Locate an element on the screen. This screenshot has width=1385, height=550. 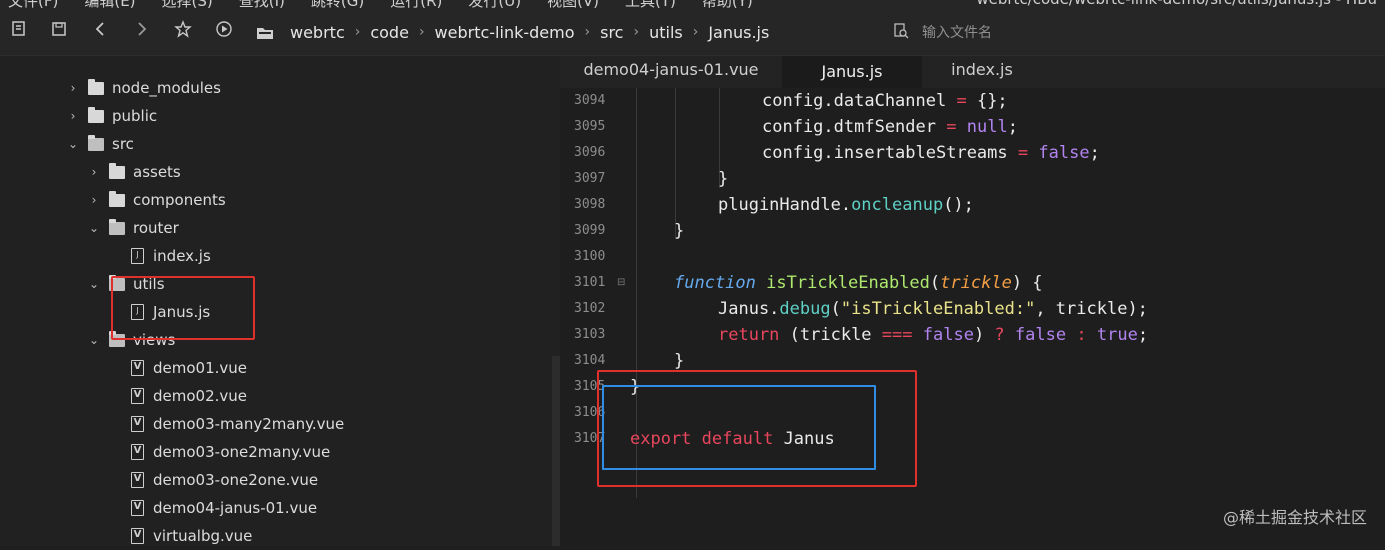
tree-item-label: demo03-many2many.vue is located at coordinates (248, 424).